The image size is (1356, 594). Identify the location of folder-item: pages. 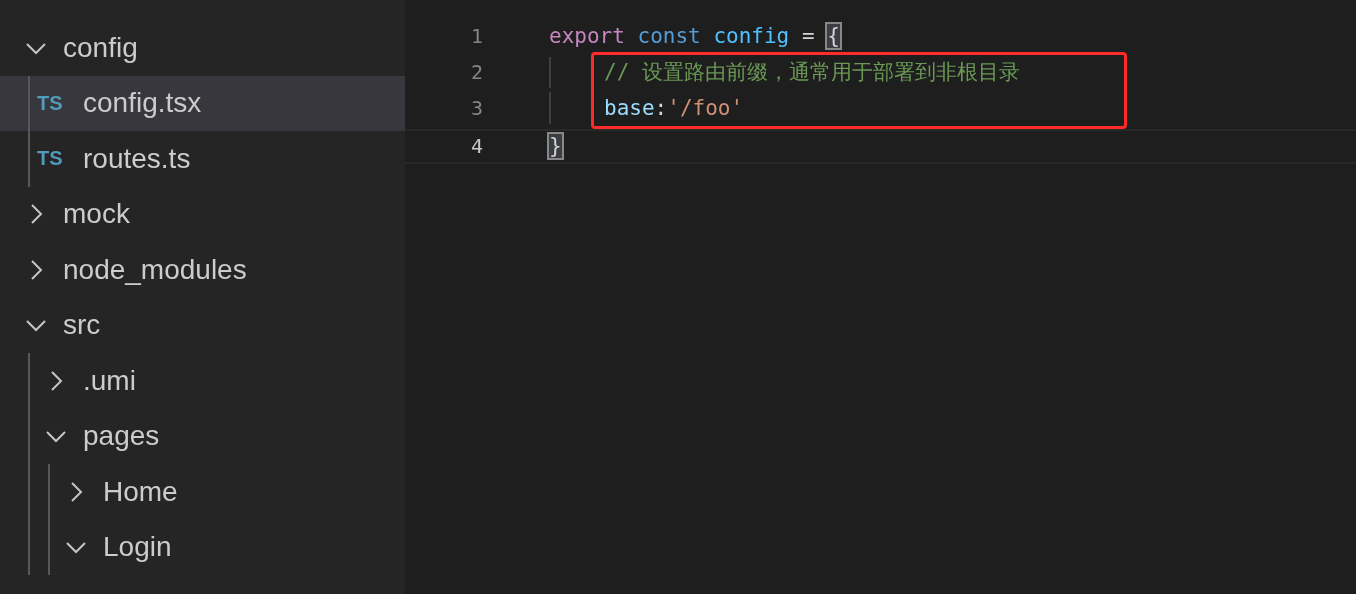
(202, 436).